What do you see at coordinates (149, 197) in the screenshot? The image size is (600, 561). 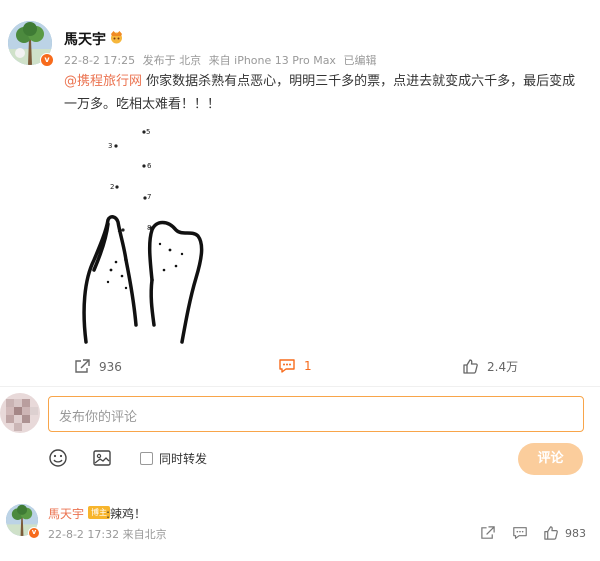 I see `dot-label: 7` at bounding box center [149, 197].